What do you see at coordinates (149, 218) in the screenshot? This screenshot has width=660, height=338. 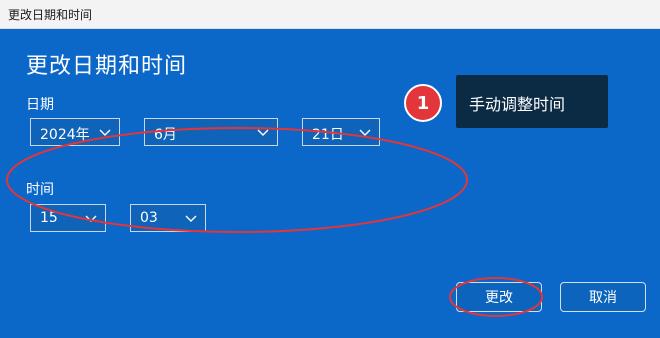 I see `minute-value: 03` at bounding box center [149, 218].